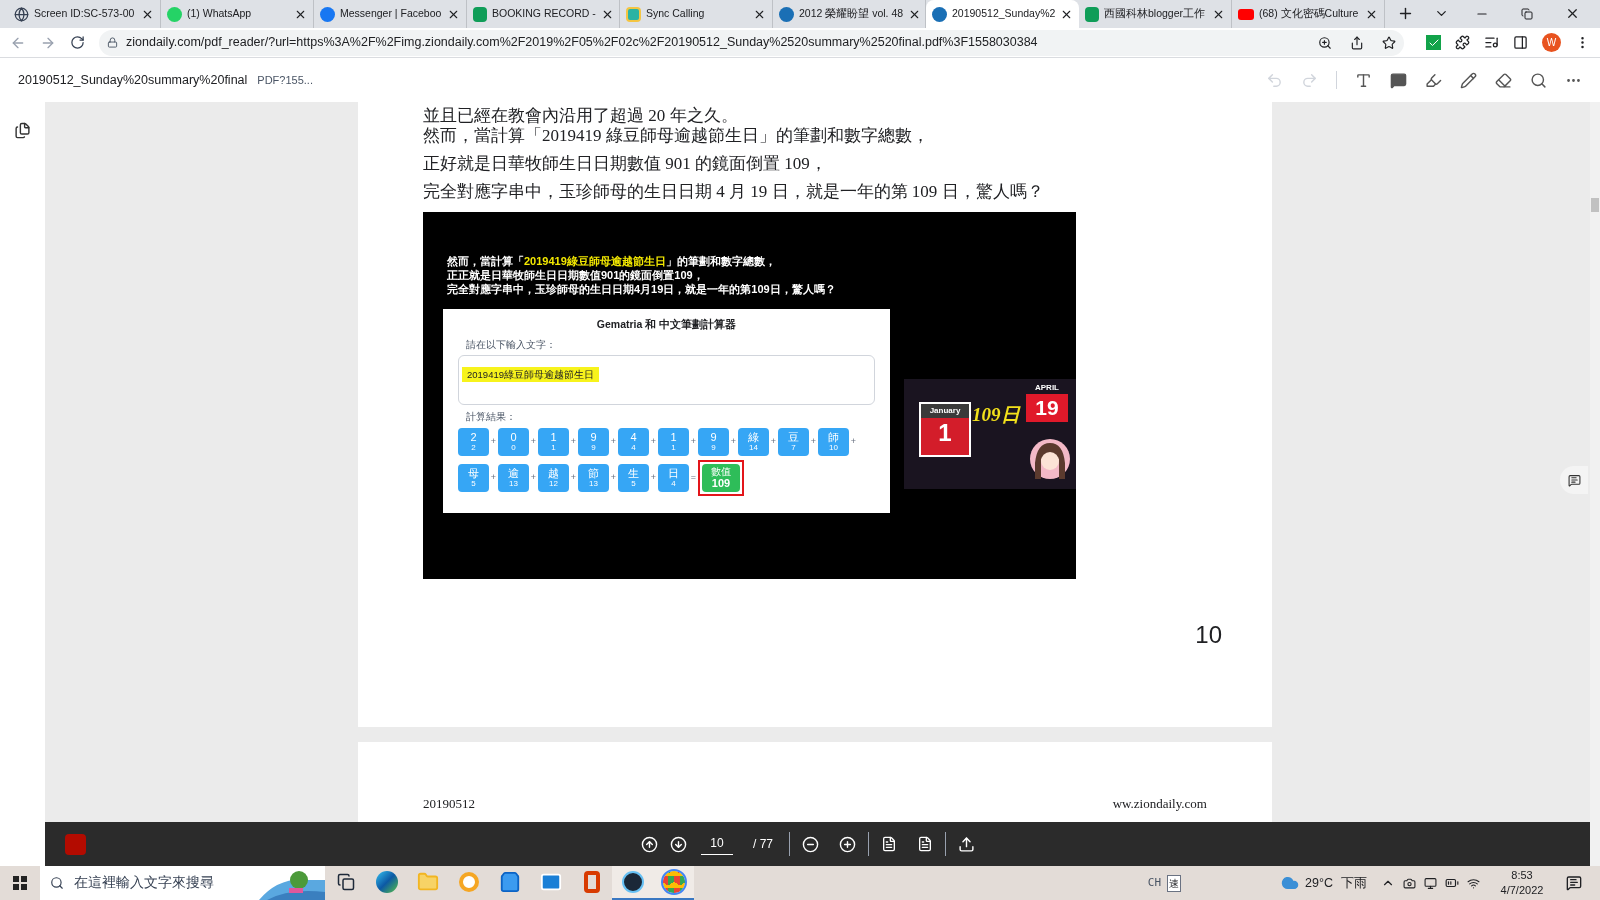 Image resolution: width=1600 pixels, height=900 pixels. Describe the element at coordinates (676, 136) in the screenshot. I see `body-text: 然而，當計算「2019419 綠豆師母逾越節生日」的筆劃和數字總數，` at that location.